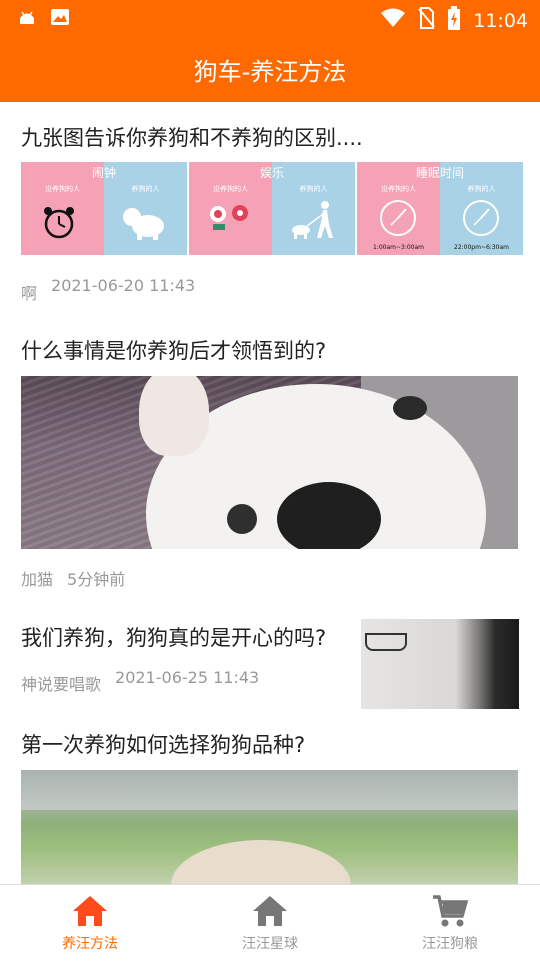  I want to click on article-meta: 加猫 5分钟前, so click(73, 578).